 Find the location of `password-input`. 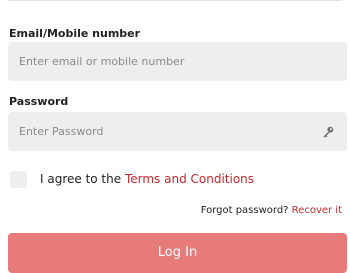

password-input is located at coordinates (177, 131).